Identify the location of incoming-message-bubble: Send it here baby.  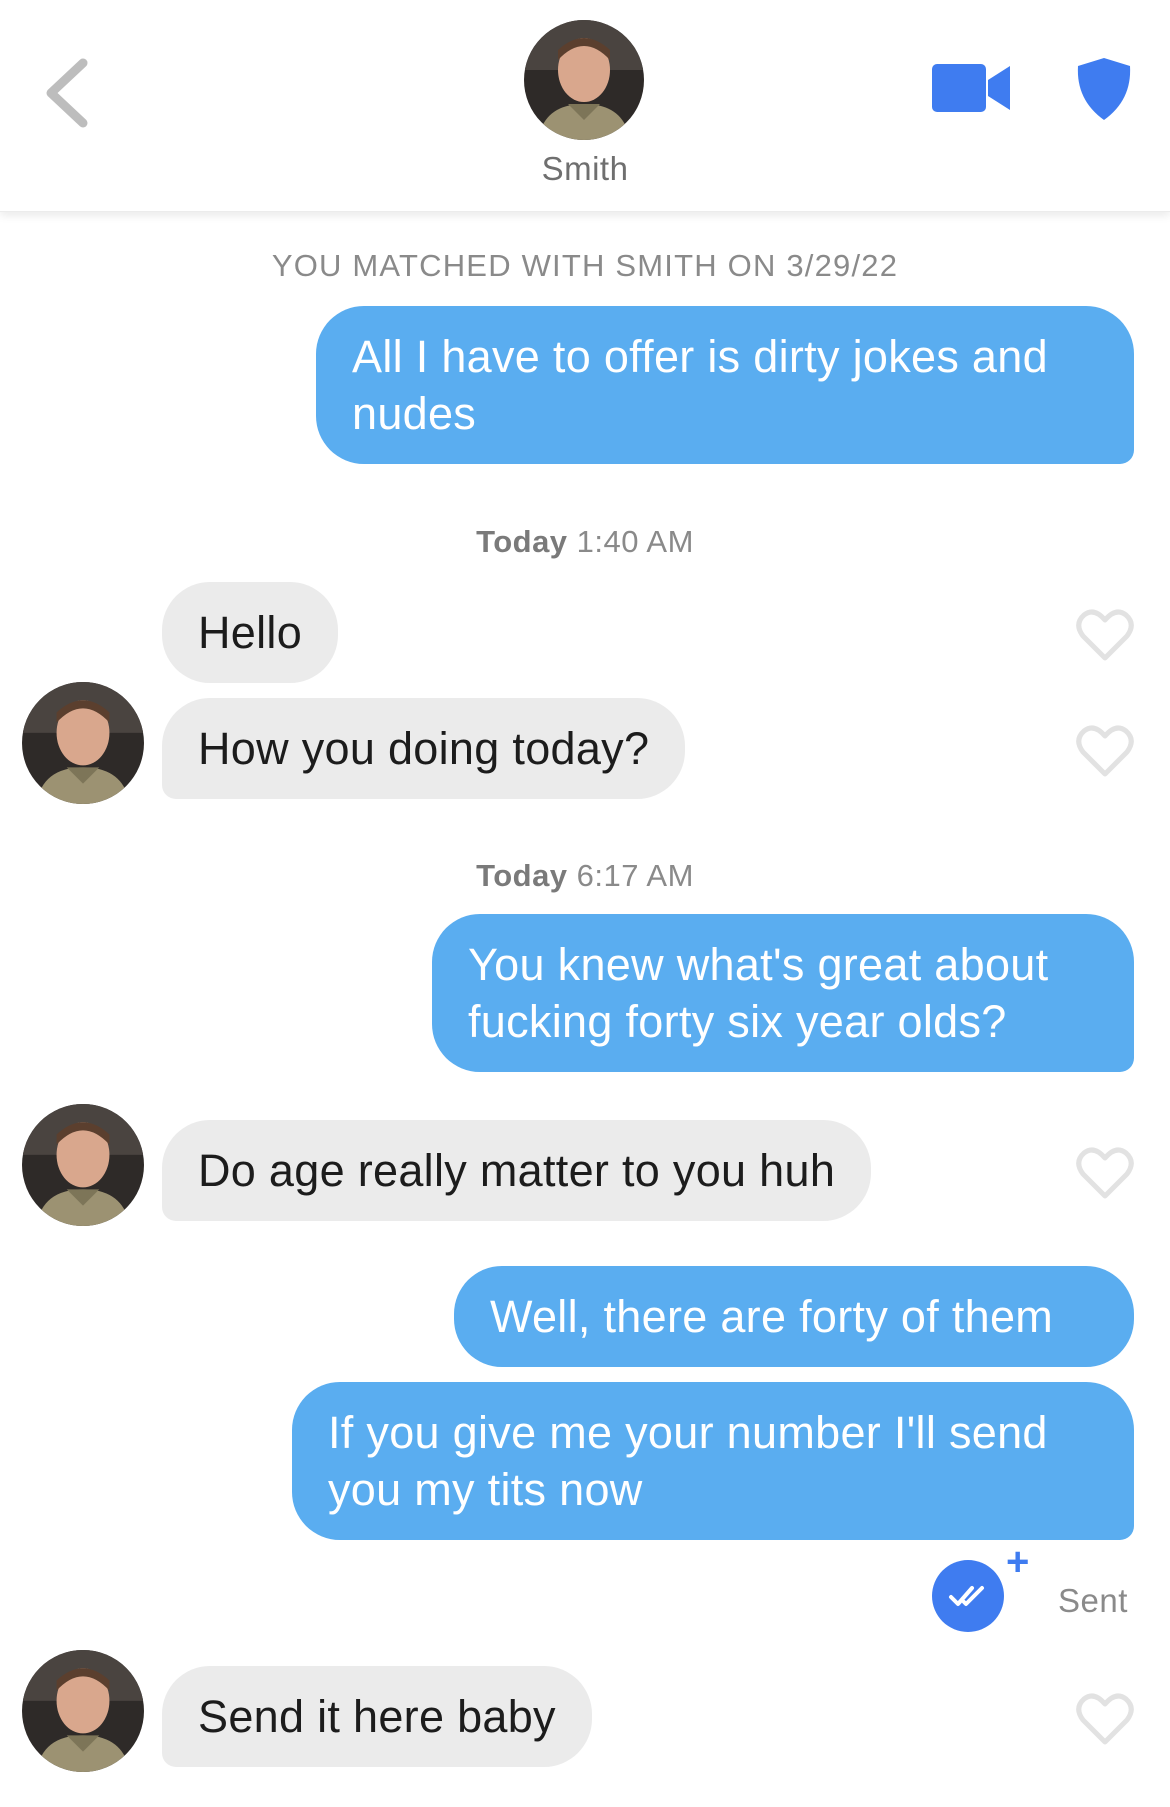
(377, 1716).